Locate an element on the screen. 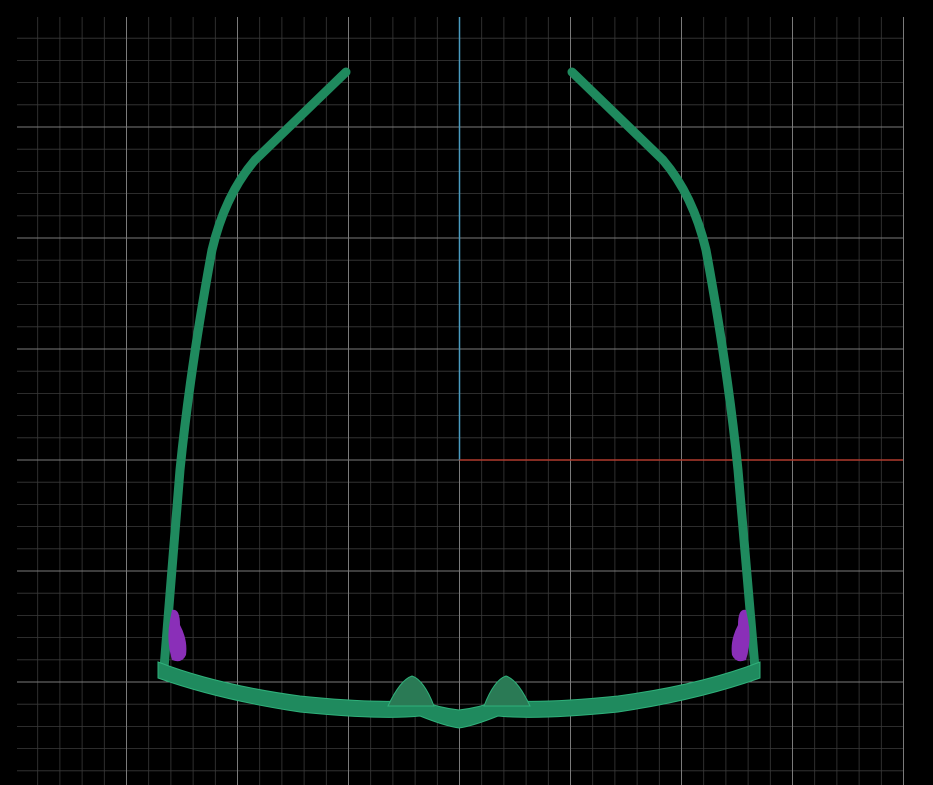 This screenshot has width=933, height=785. right-hinge is located at coordinates (740, 635).